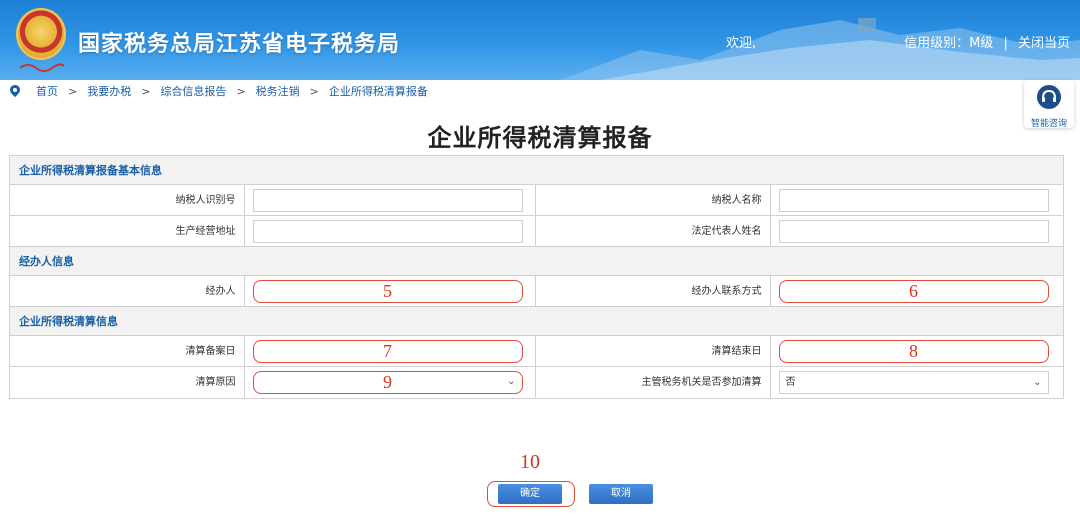  I want to click on breadcrumb-tax-cancellation: 税务注销, so click(278, 91).